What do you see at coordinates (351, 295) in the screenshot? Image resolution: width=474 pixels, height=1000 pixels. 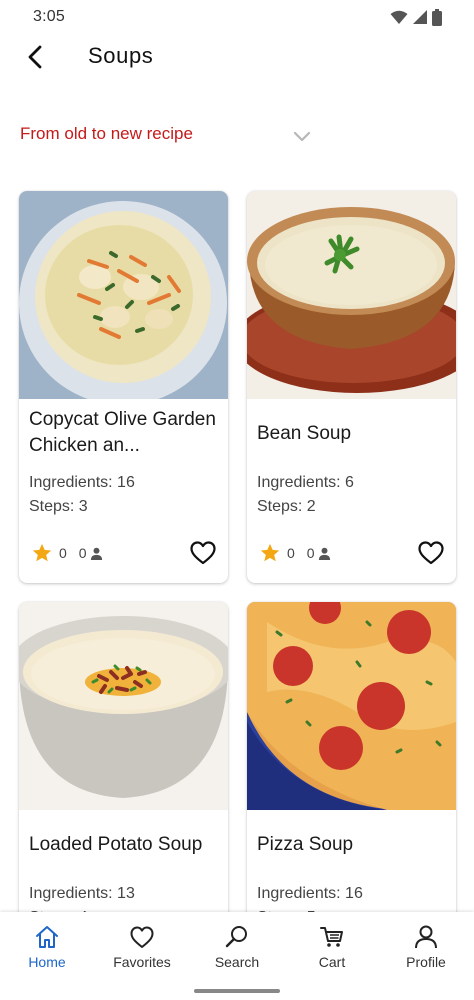 I see `recipe-image-bean-soup` at bounding box center [351, 295].